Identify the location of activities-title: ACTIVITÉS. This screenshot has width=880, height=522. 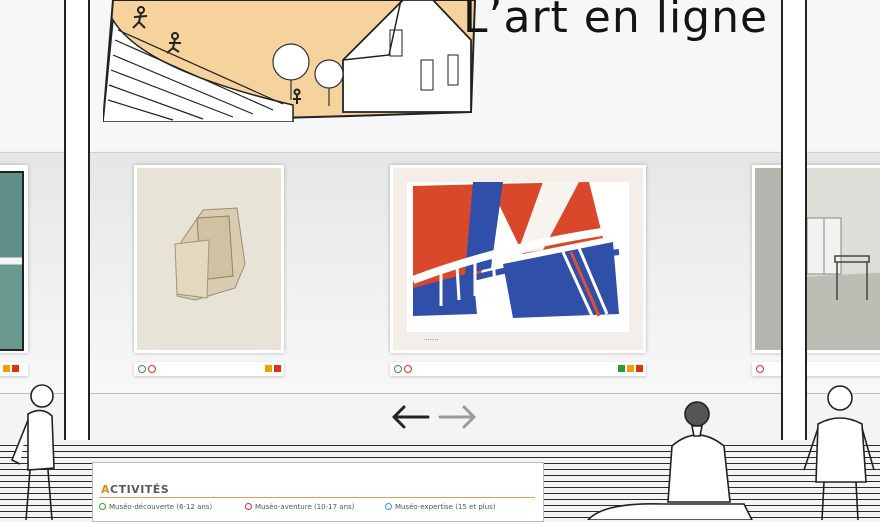
(135, 489).